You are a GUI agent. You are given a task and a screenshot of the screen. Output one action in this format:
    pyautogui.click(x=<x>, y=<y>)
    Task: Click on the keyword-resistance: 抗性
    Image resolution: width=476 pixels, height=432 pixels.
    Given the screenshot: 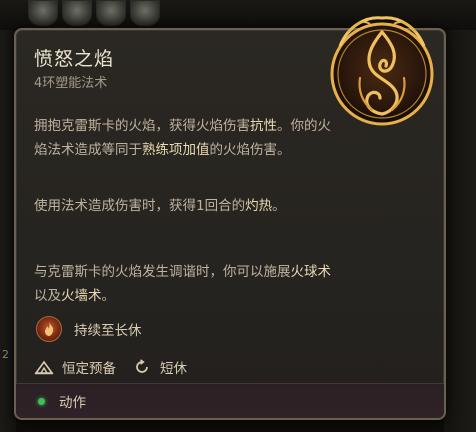 What is the action you would take?
    pyautogui.click(x=263, y=126)
    